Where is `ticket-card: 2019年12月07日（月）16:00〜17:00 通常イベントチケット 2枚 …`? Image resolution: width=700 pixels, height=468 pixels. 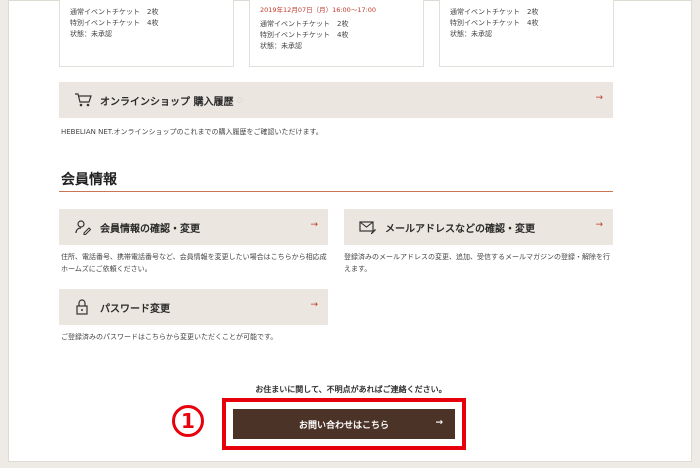 ticket-card: 2019年12月07日（月）16:00〜17:00 通常イベントチケット 2枚 … is located at coordinates (336, 33).